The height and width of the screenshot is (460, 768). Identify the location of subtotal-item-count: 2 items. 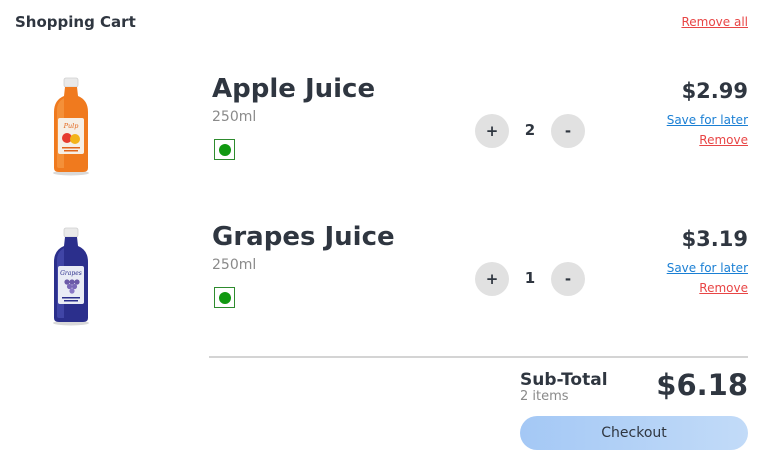
(544, 396).